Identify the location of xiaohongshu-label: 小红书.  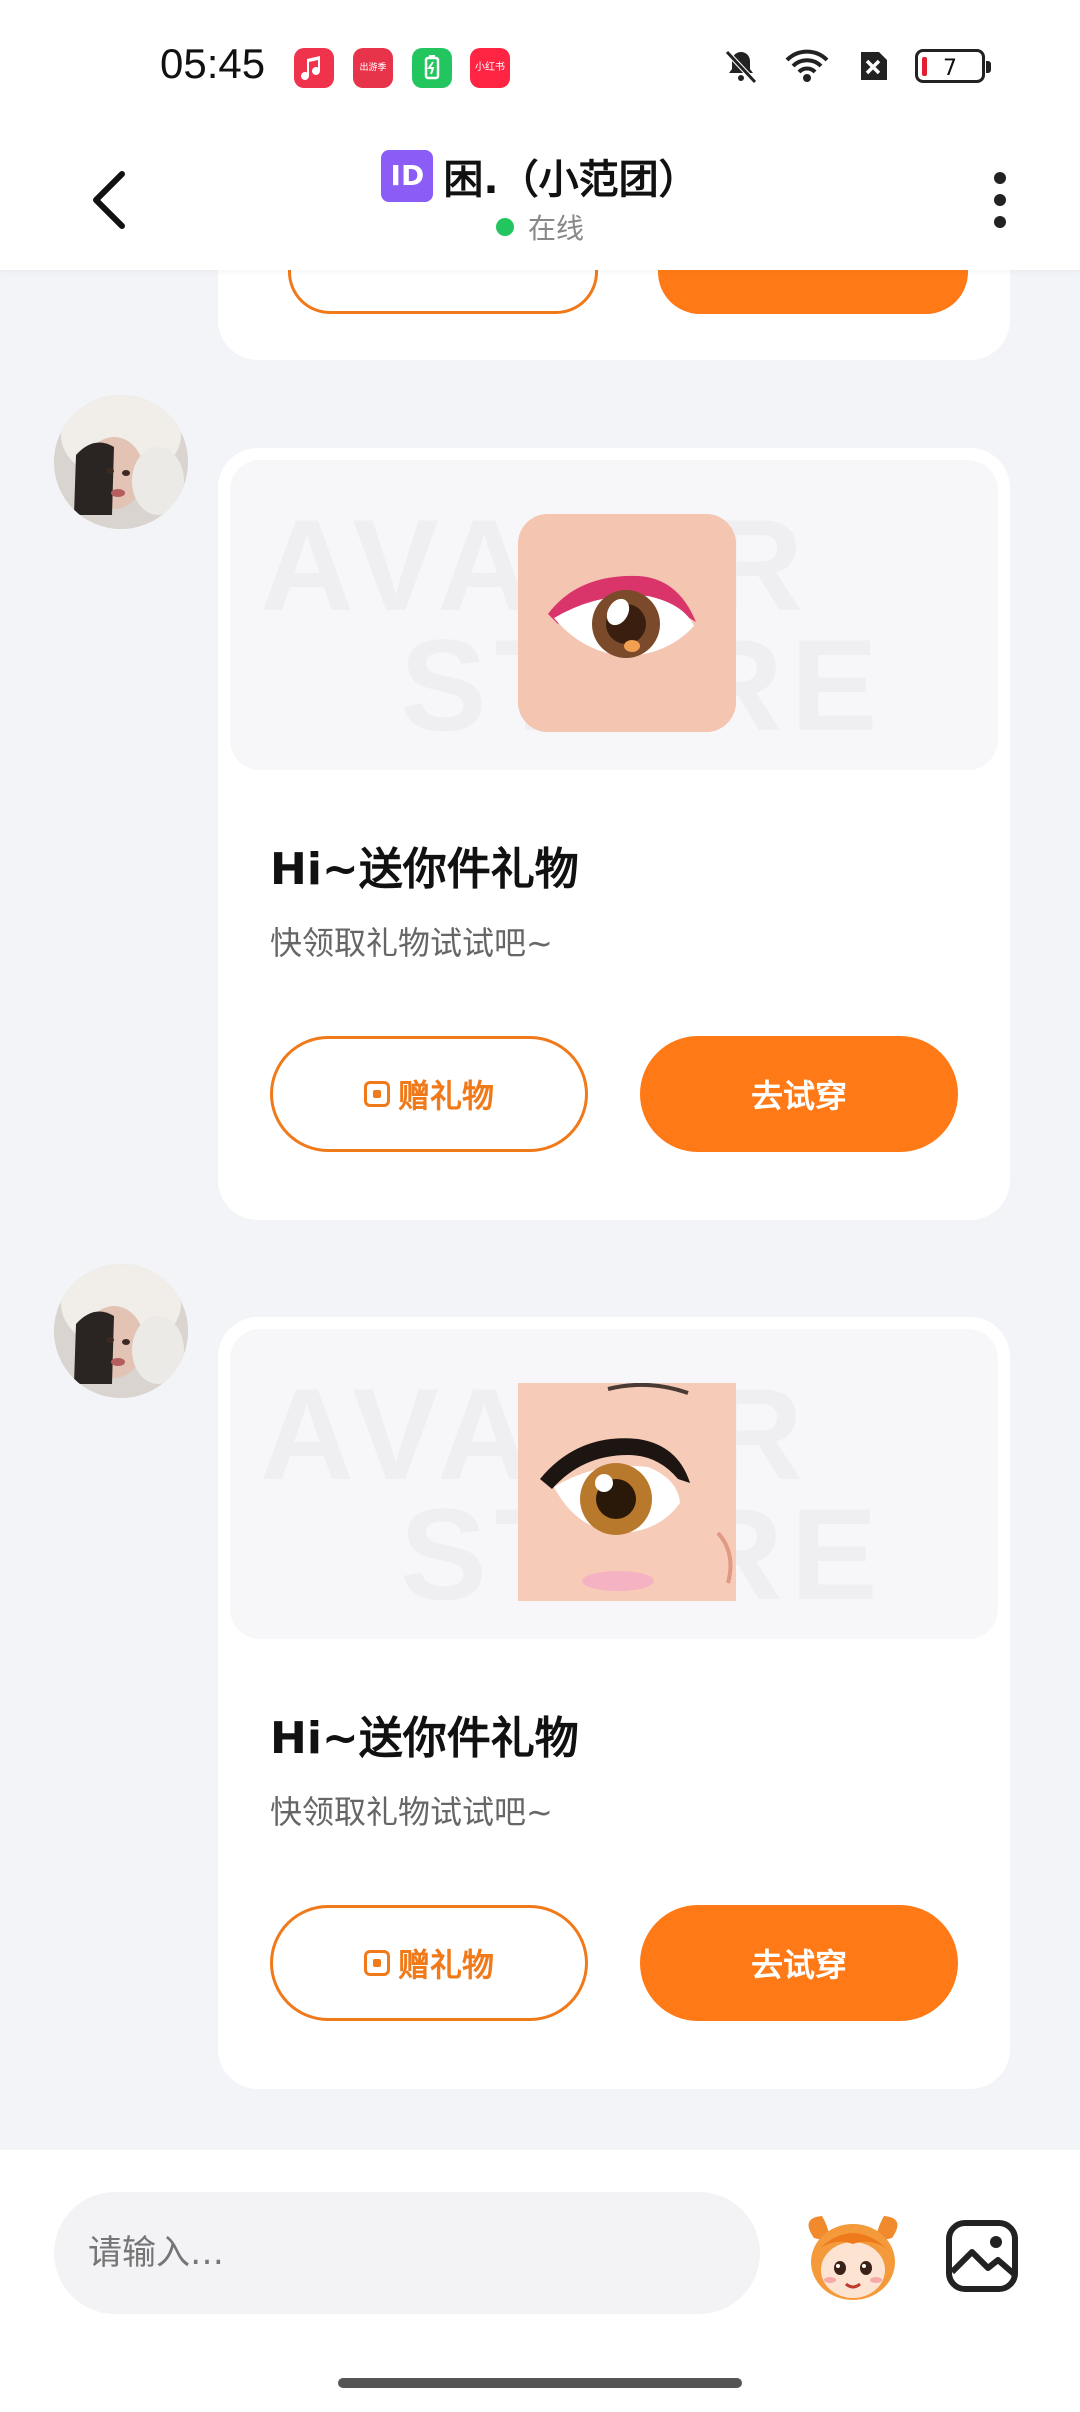
(490, 67).